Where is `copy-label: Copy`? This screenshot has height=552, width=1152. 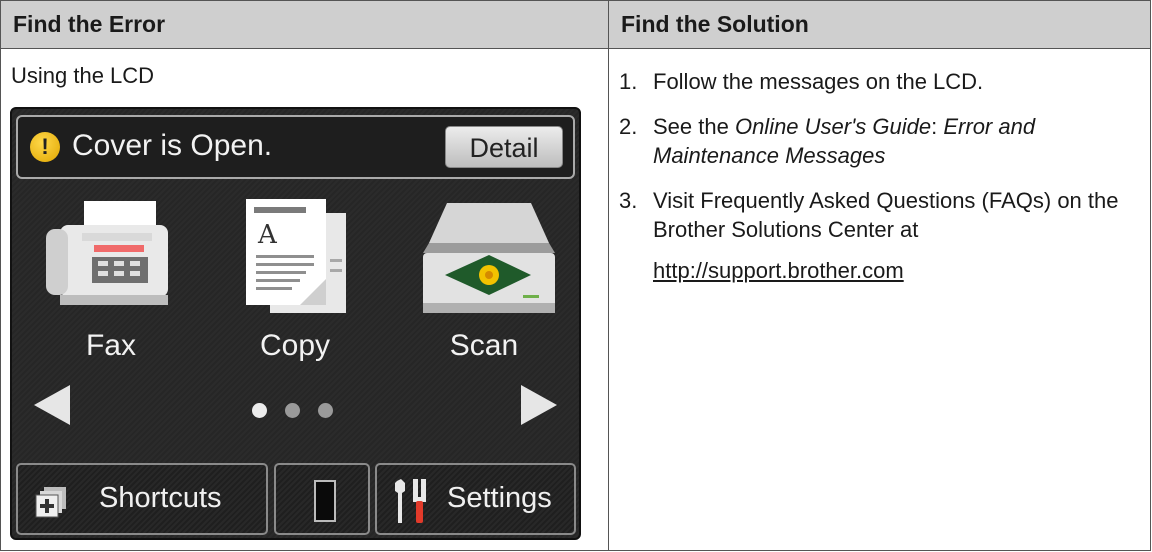 copy-label: Copy is located at coordinates (295, 345).